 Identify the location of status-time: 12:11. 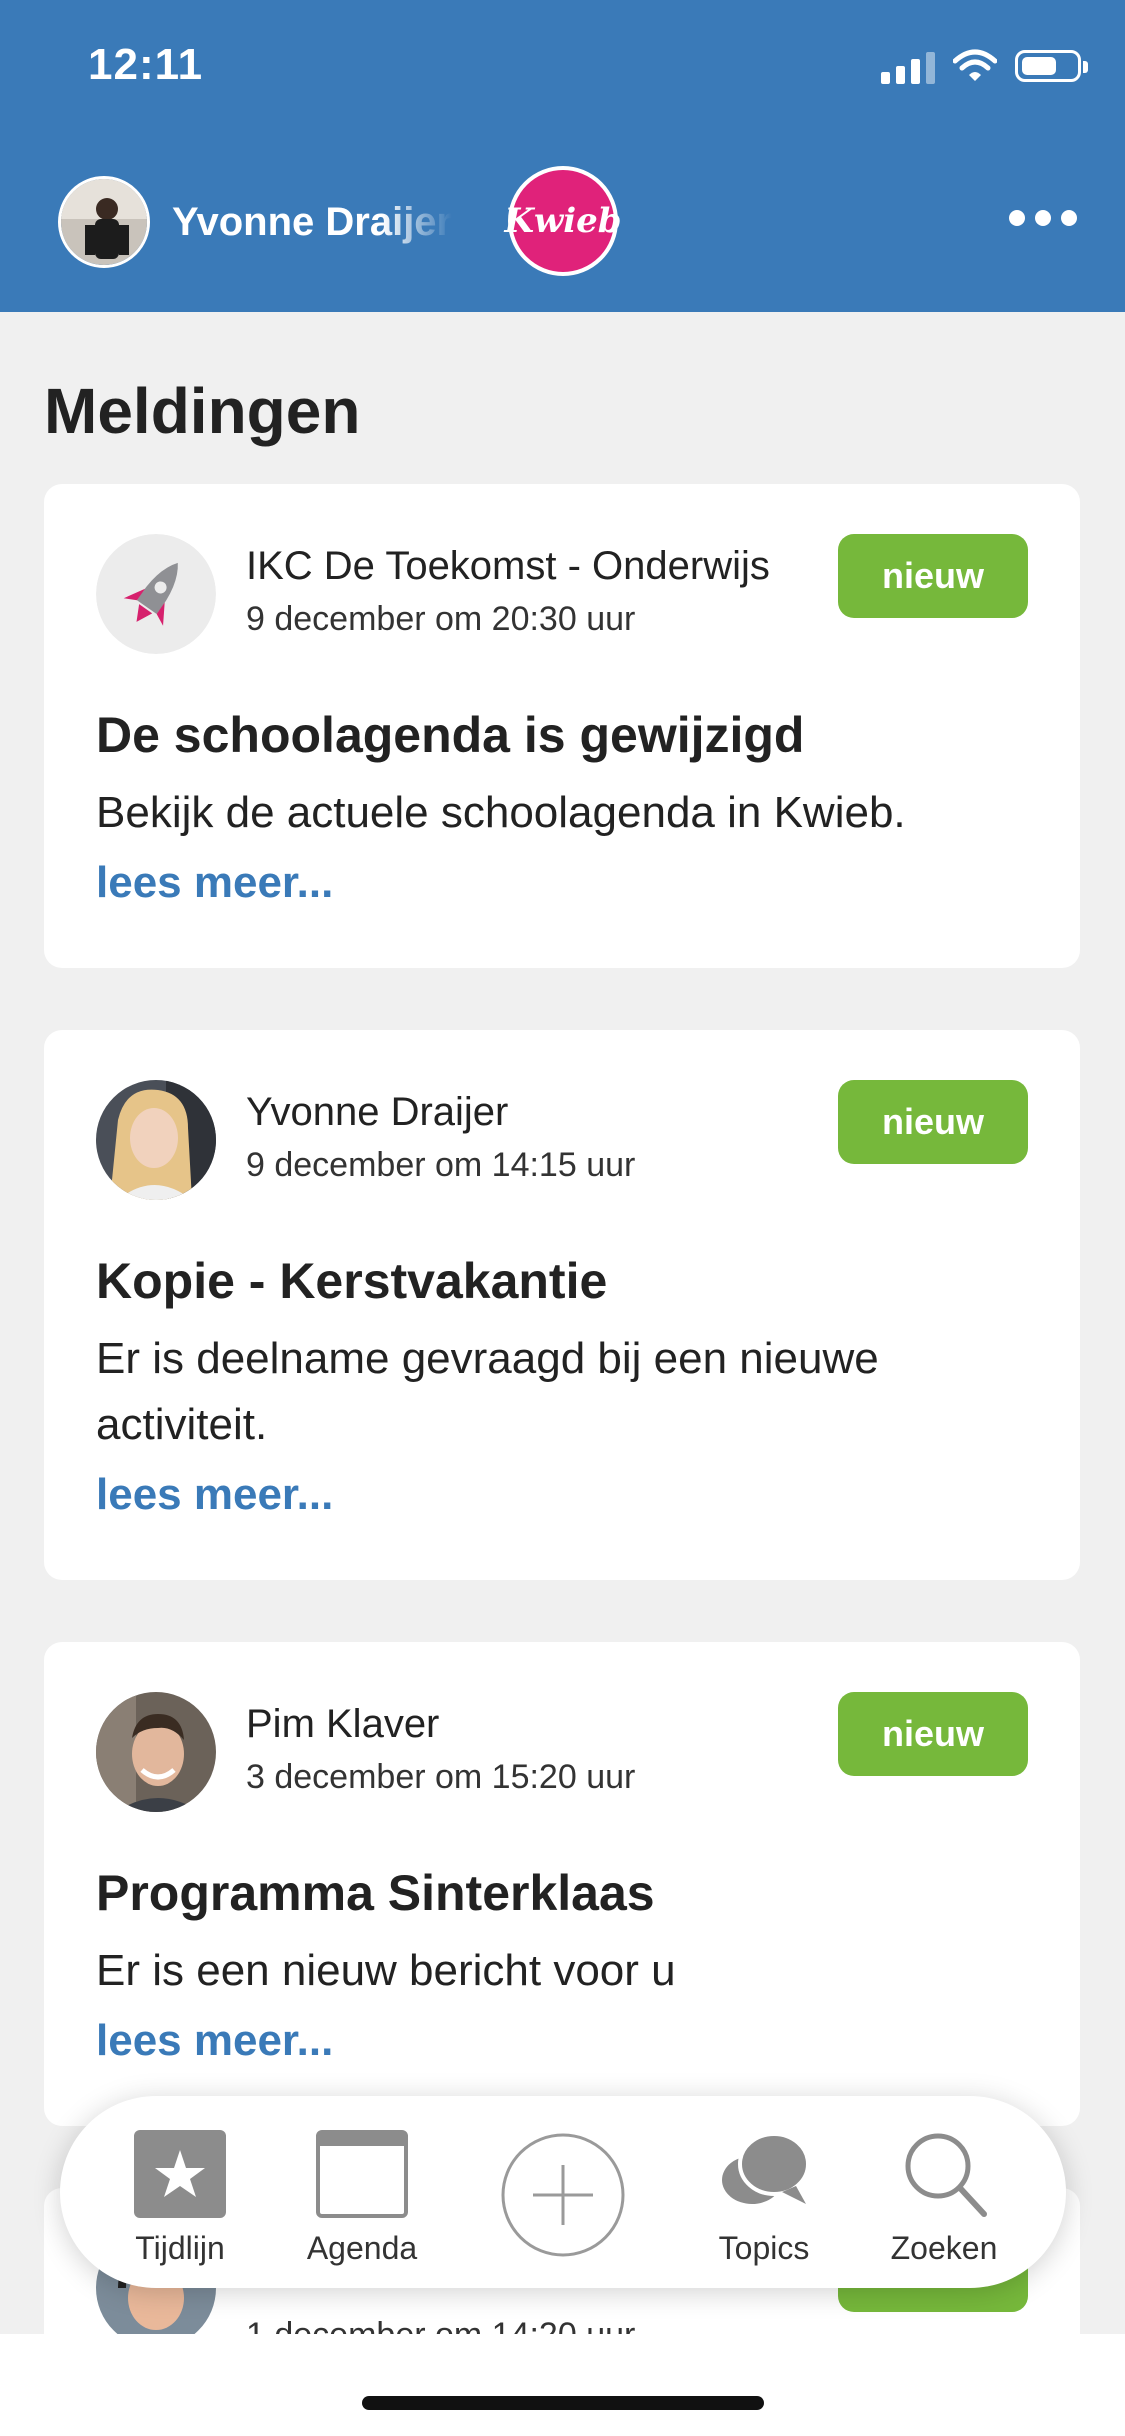
(146, 64).